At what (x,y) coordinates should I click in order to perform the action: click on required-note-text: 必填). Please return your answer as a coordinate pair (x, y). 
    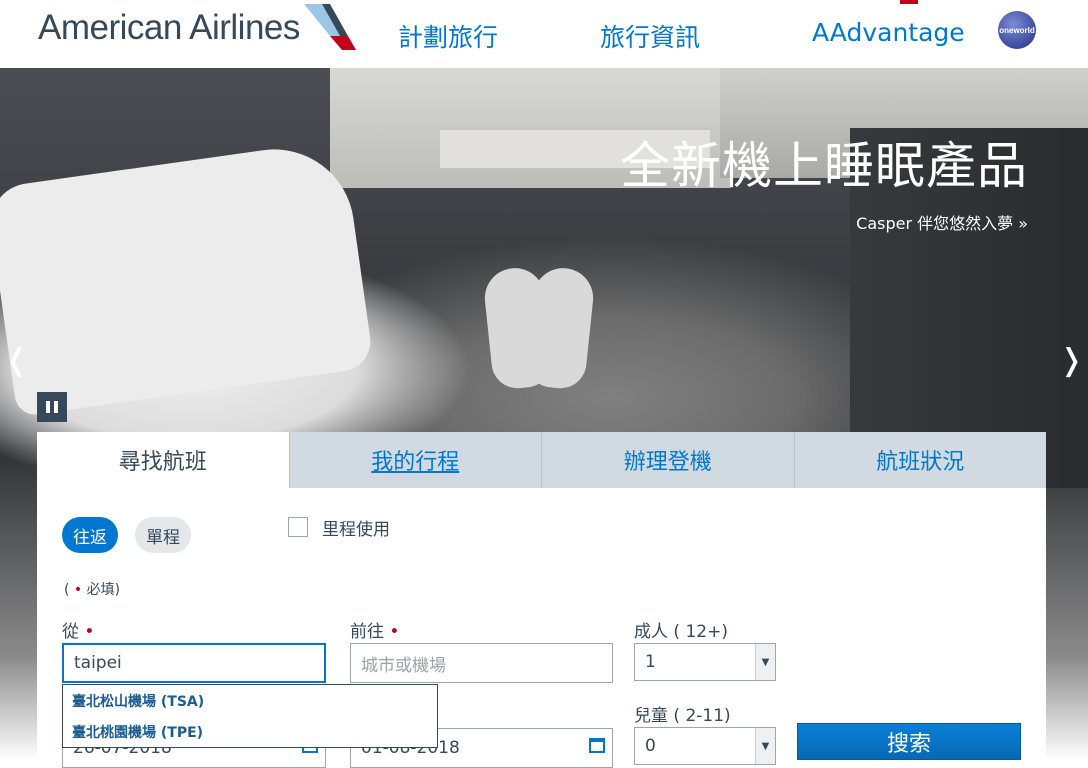
    Looking at the image, I should click on (103, 590).